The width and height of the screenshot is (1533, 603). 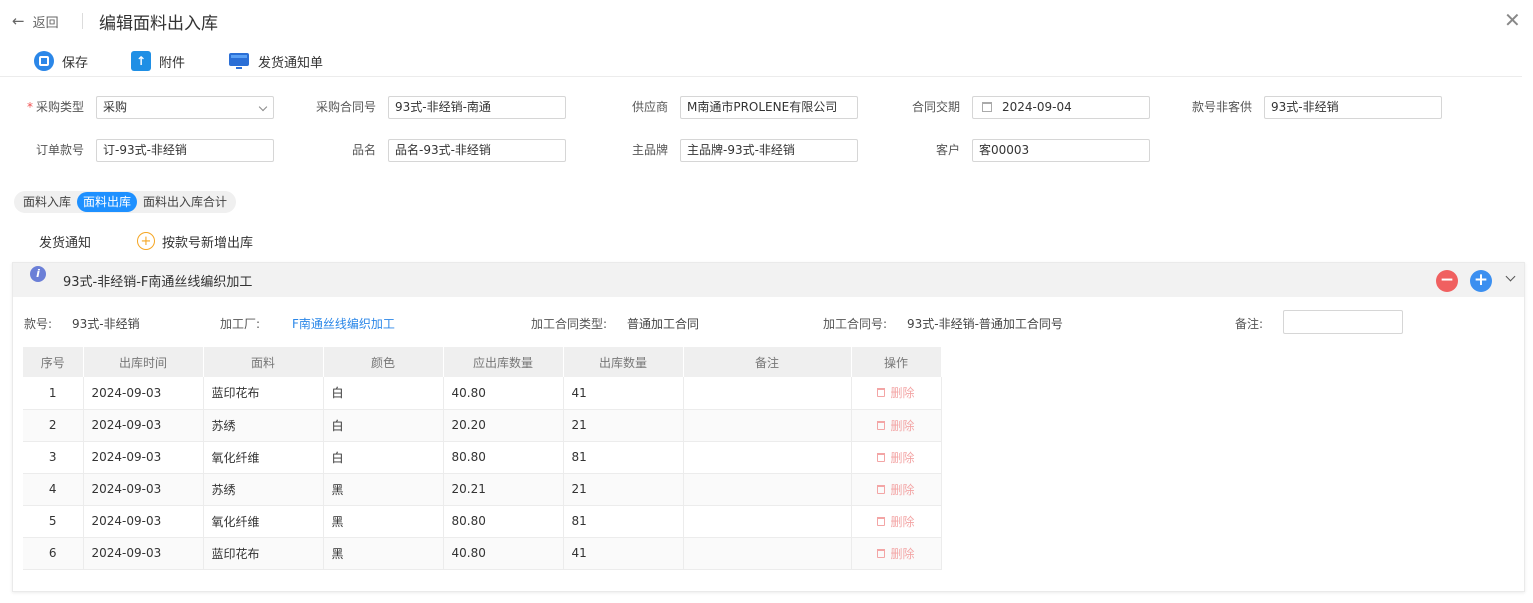 I want to click on factory-label: 加工厂:, so click(x=240, y=324).